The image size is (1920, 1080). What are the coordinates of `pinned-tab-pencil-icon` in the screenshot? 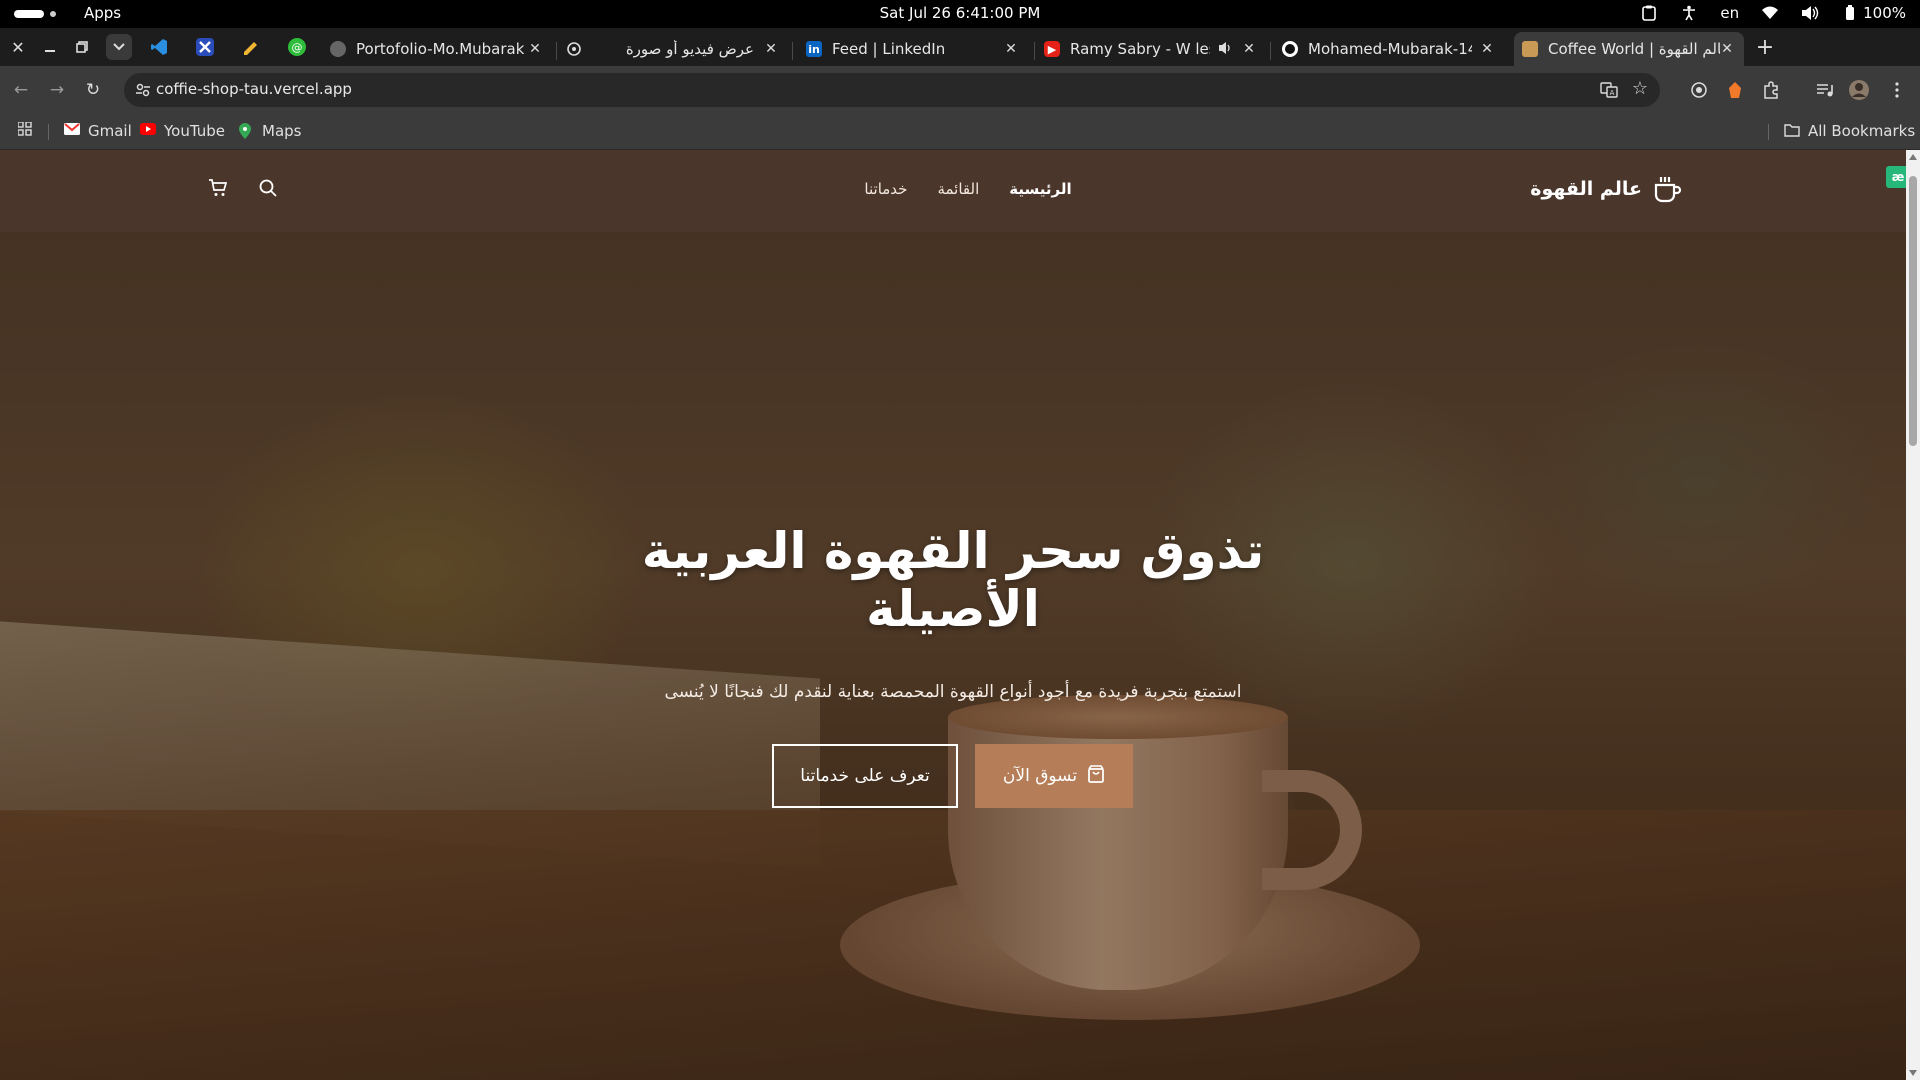 It's located at (251, 47).